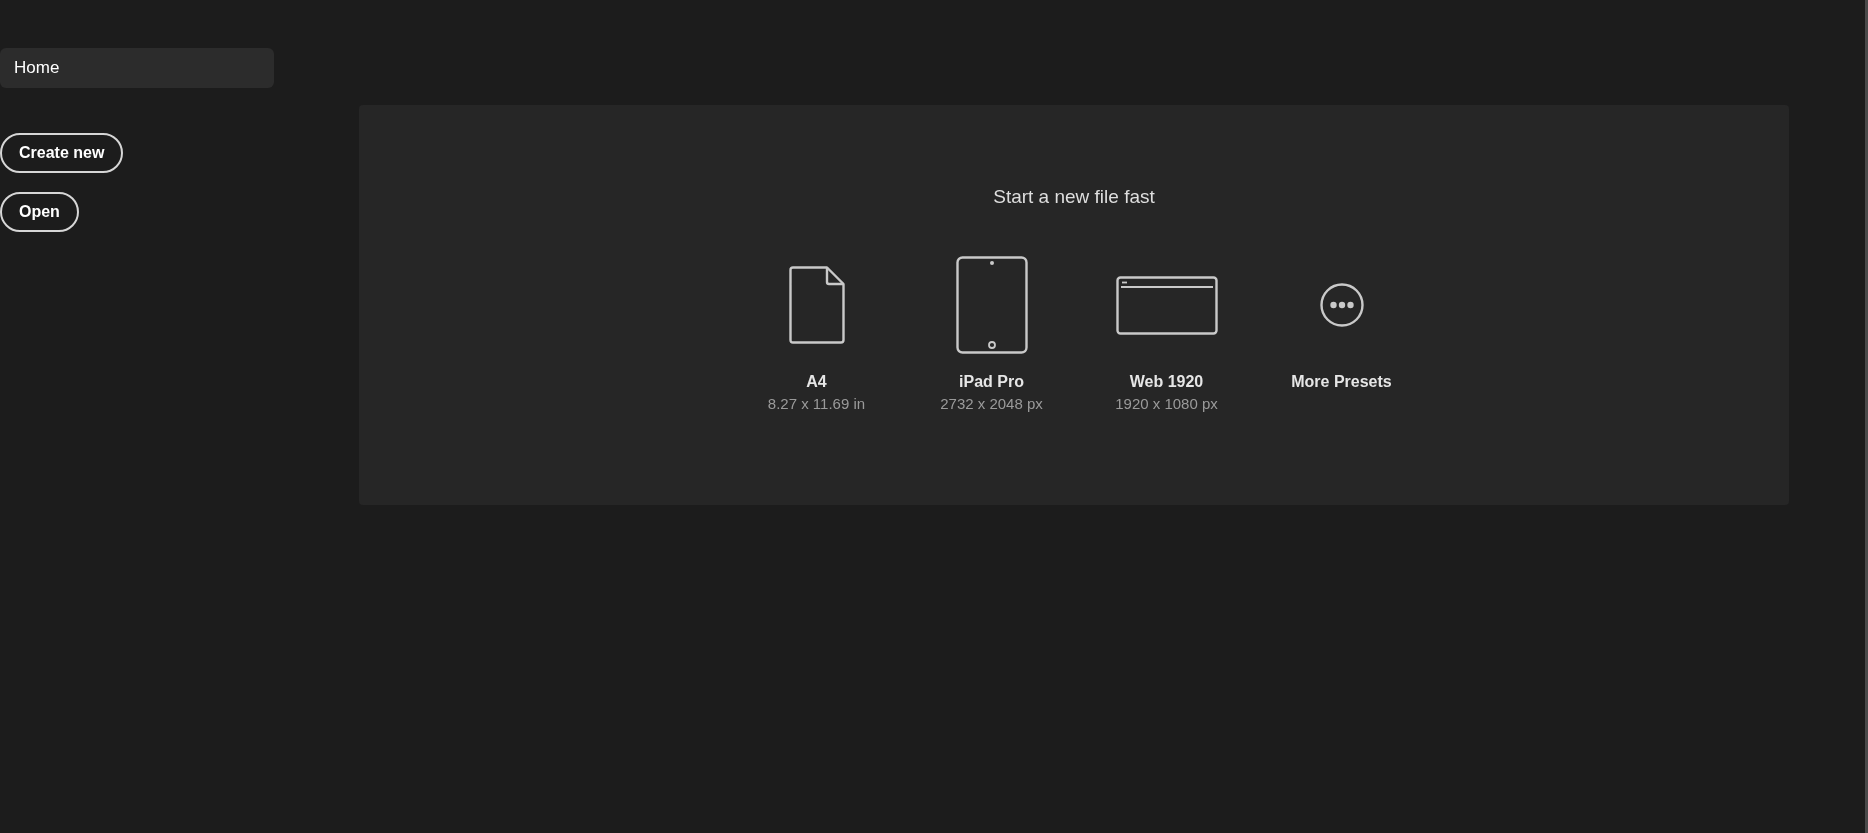  What do you see at coordinates (991, 382) in the screenshot?
I see `preset-name: iPad Pro` at bounding box center [991, 382].